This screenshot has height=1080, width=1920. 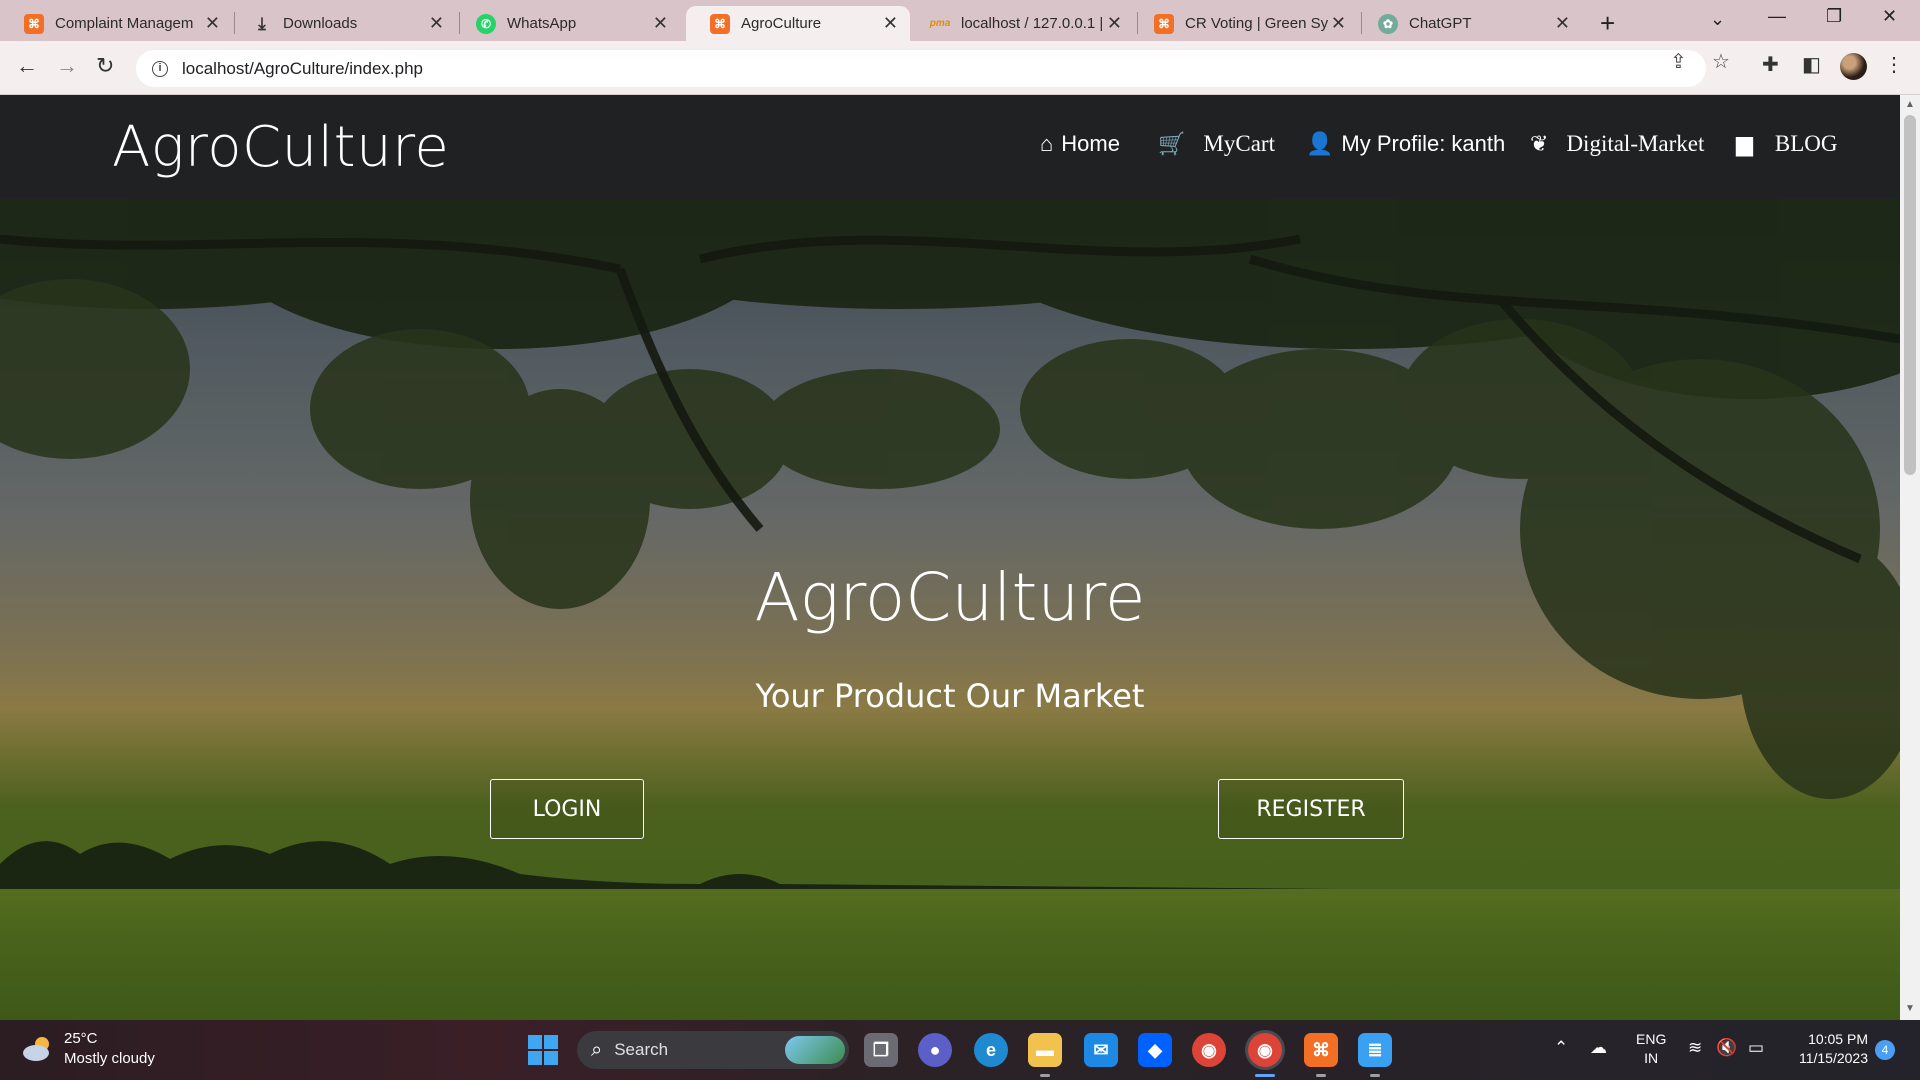 I want to click on menu-kebab-icon: ⋮, so click(x=1894, y=64).